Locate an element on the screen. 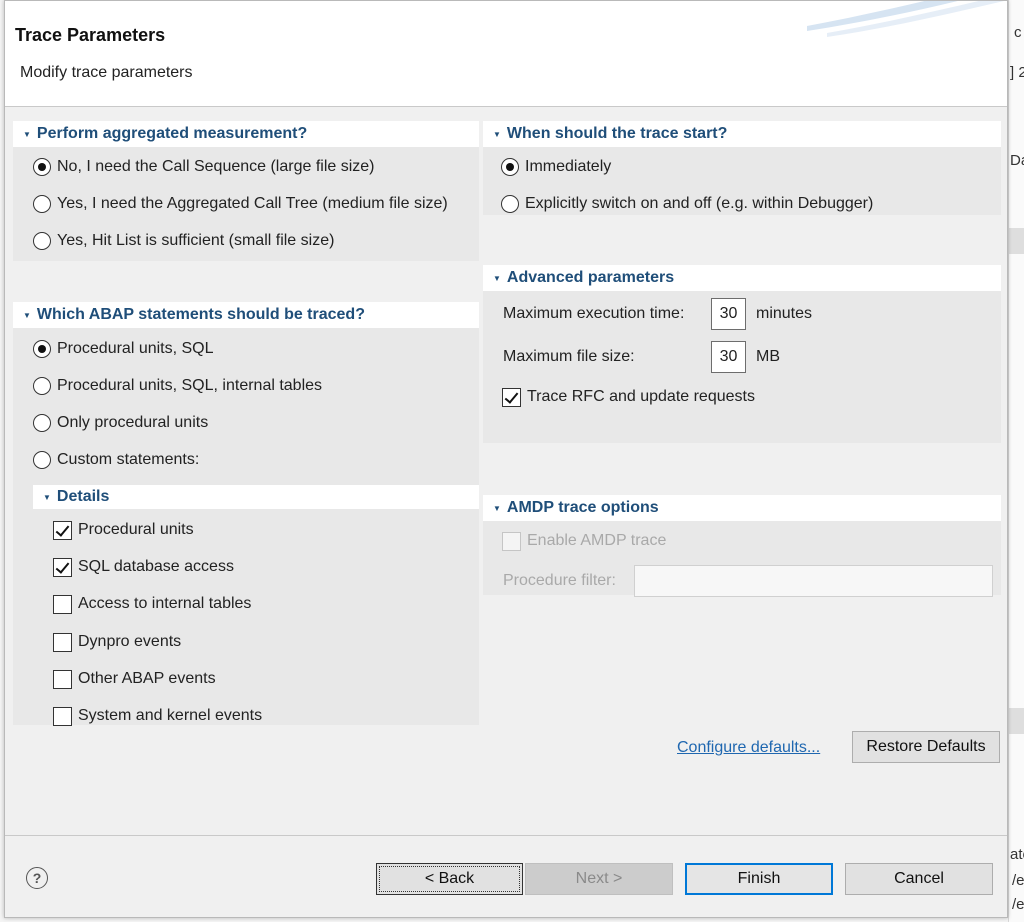 Image resolution: width=1024 pixels, height=922 pixels. section-heading: Advanced parameters is located at coordinates (590, 277).